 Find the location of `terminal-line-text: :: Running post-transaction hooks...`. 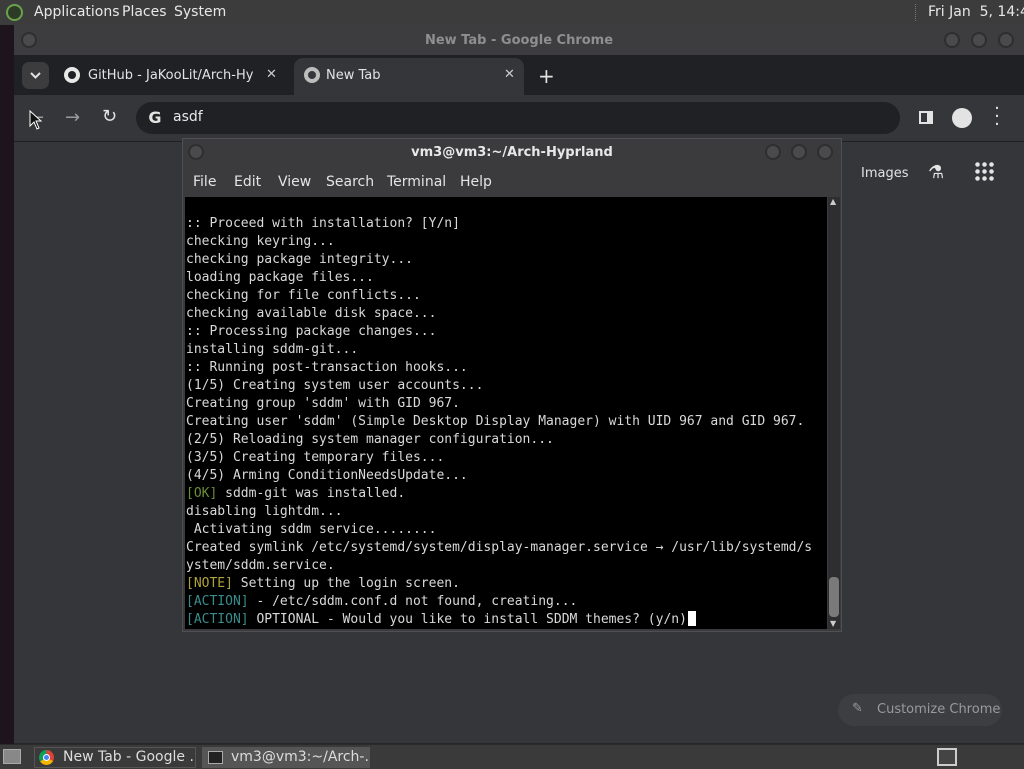

terminal-line-text: :: Running post-transaction hooks... is located at coordinates (327, 367).